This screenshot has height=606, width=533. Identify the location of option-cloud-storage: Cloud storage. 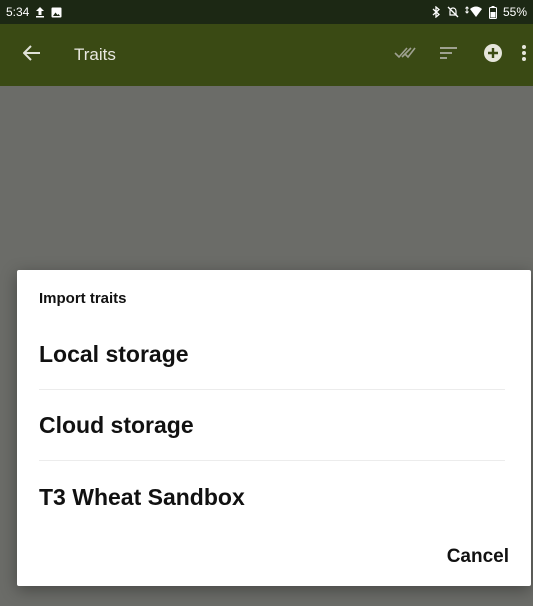
(272, 426).